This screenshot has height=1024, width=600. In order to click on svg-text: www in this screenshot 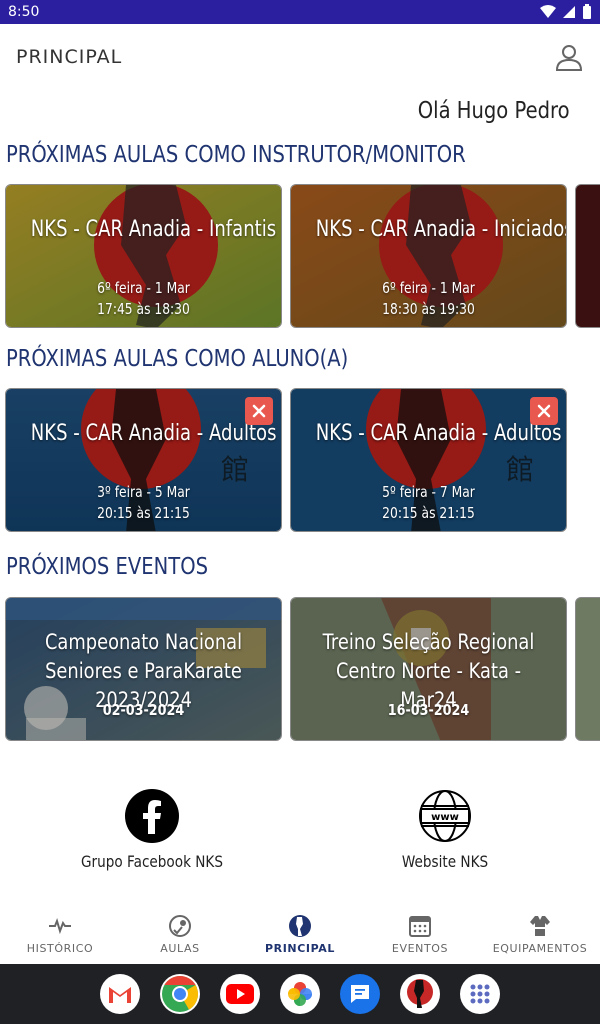, I will do `click(445, 817)`.